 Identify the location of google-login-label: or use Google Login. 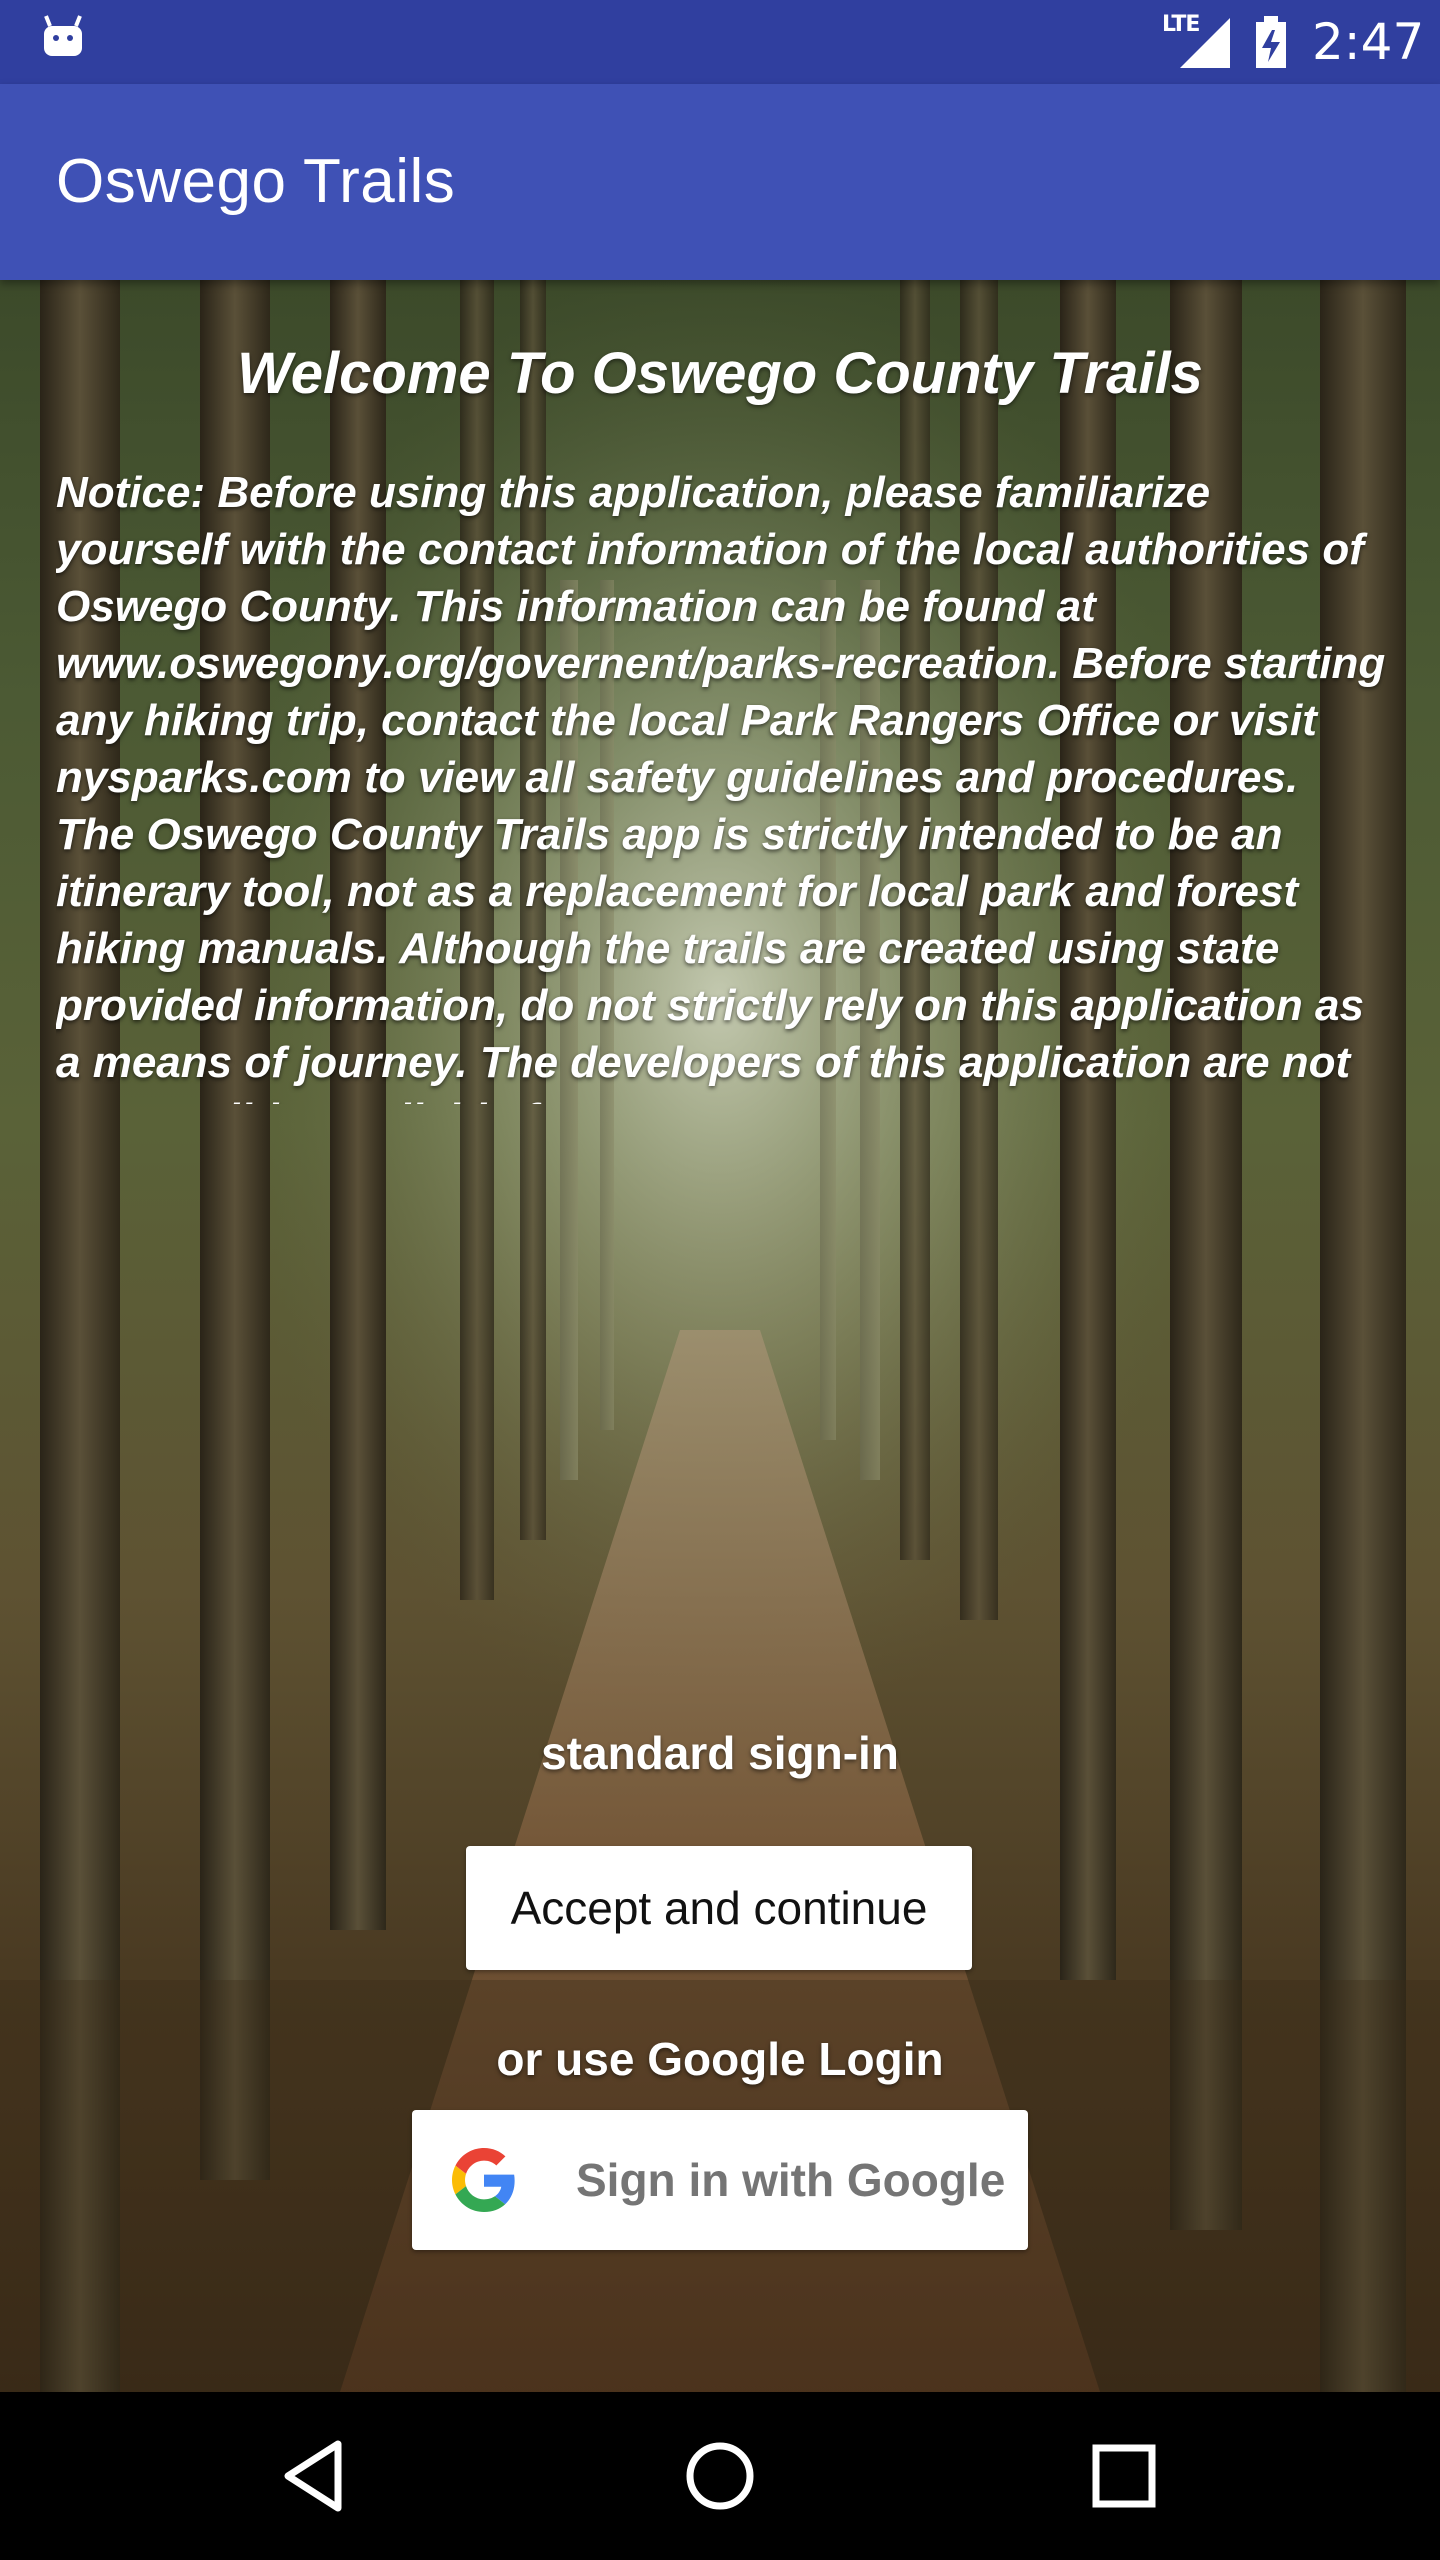
(720, 2059).